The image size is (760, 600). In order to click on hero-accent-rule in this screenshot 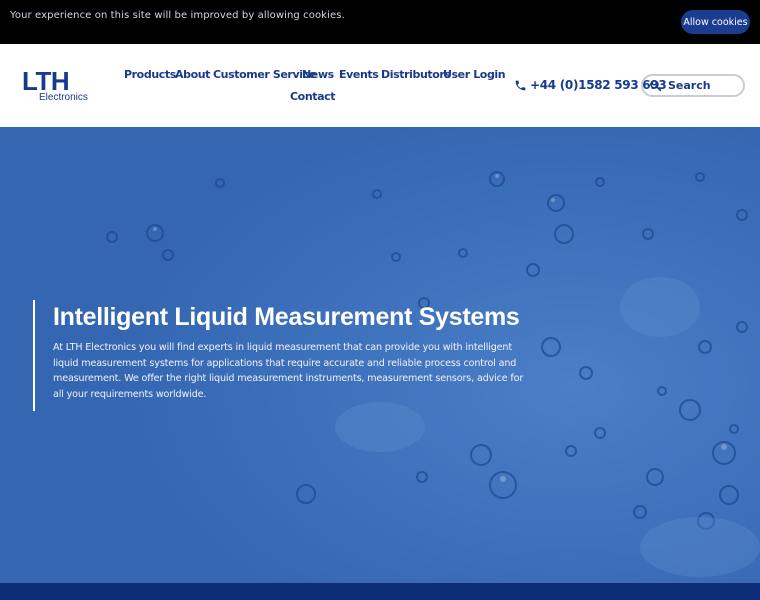, I will do `click(34, 355)`.